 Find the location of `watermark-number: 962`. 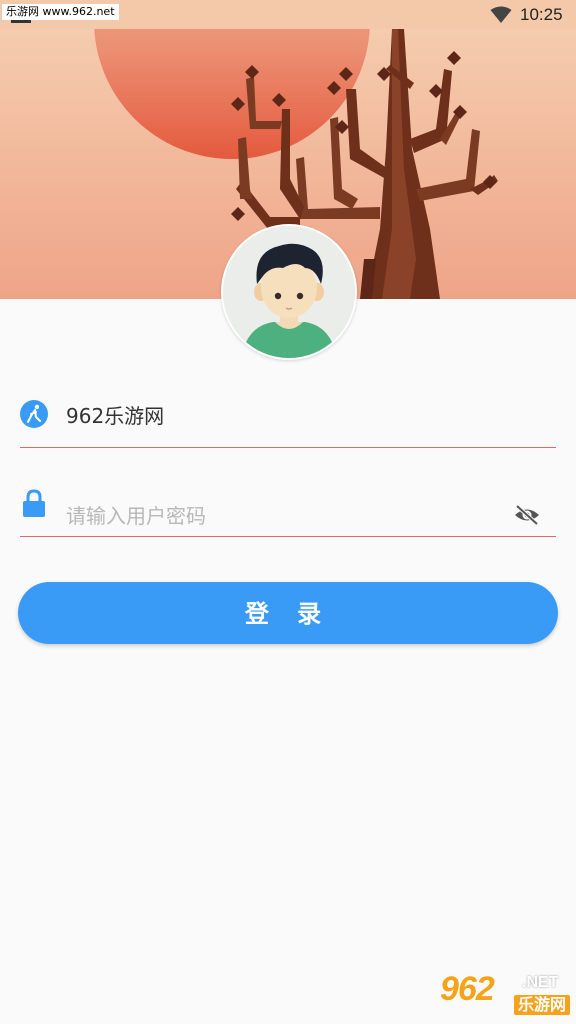

watermark-number: 962 is located at coordinates (467, 989).